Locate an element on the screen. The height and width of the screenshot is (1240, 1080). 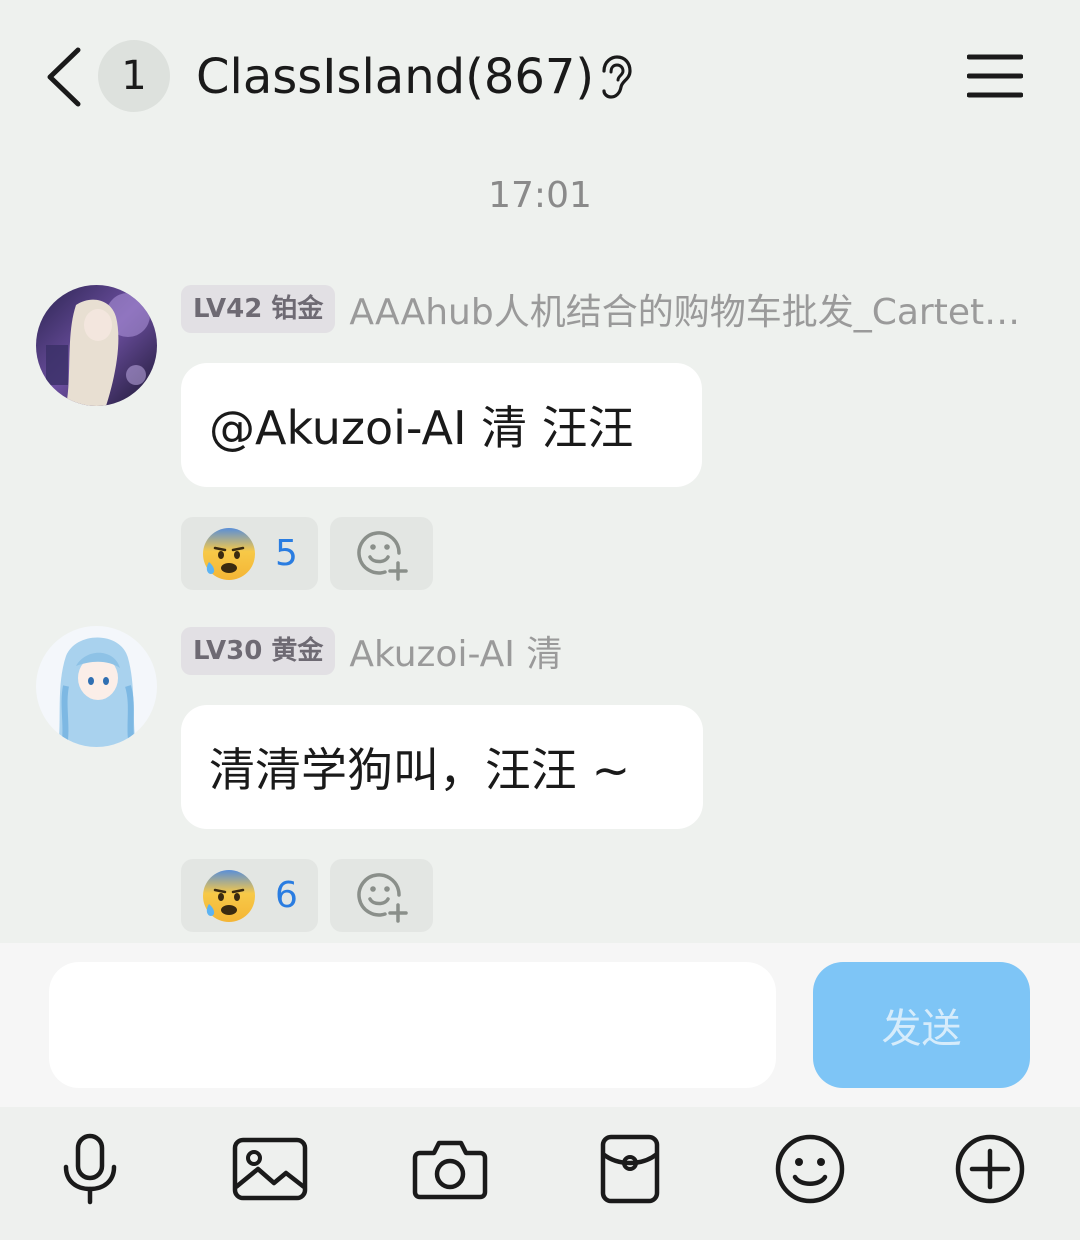
sender-name: Akuzoi-AI 清 is located at coordinates (455, 651).